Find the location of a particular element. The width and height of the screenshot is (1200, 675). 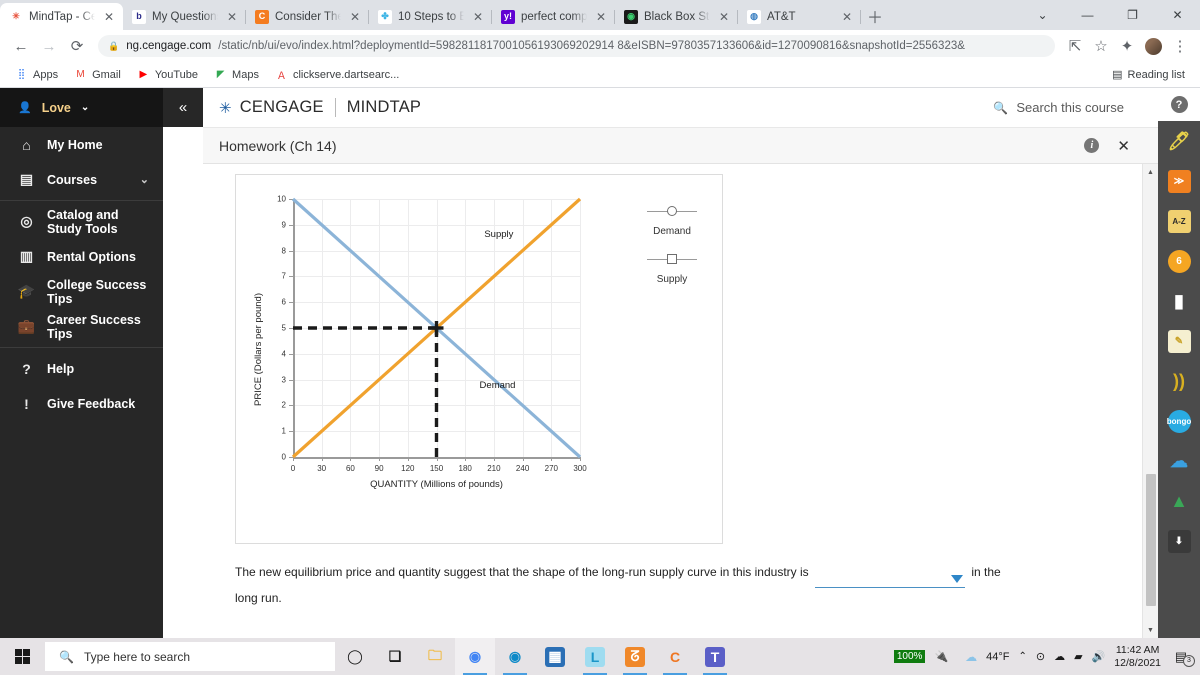

sidebar-divider is located at coordinates (81, 347).